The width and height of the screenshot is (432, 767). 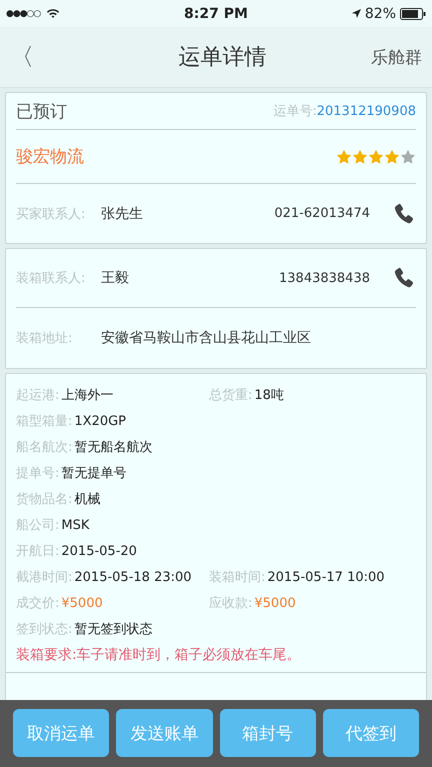 What do you see at coordinates (133, 577) in the screenshot?
I see `detail-value: 2015-05-18 23:00` at bounding box center [133, 577].